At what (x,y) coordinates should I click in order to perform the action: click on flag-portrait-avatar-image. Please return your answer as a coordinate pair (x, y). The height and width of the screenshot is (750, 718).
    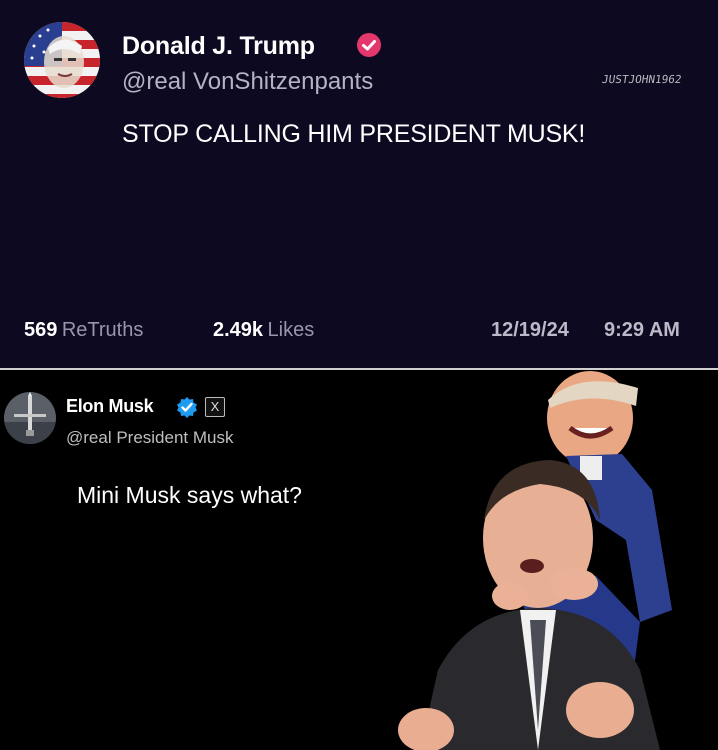
    Looking at the image, I should click on (62, 60).